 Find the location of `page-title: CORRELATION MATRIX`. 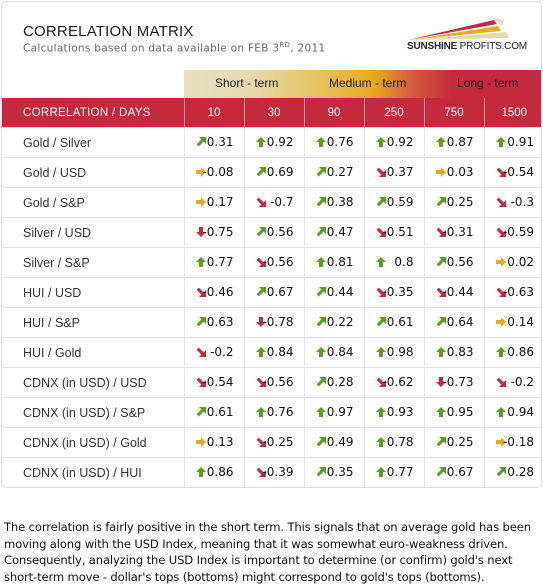

page-title: CORRELATION MATRIX is located at coordinates (108, 31).